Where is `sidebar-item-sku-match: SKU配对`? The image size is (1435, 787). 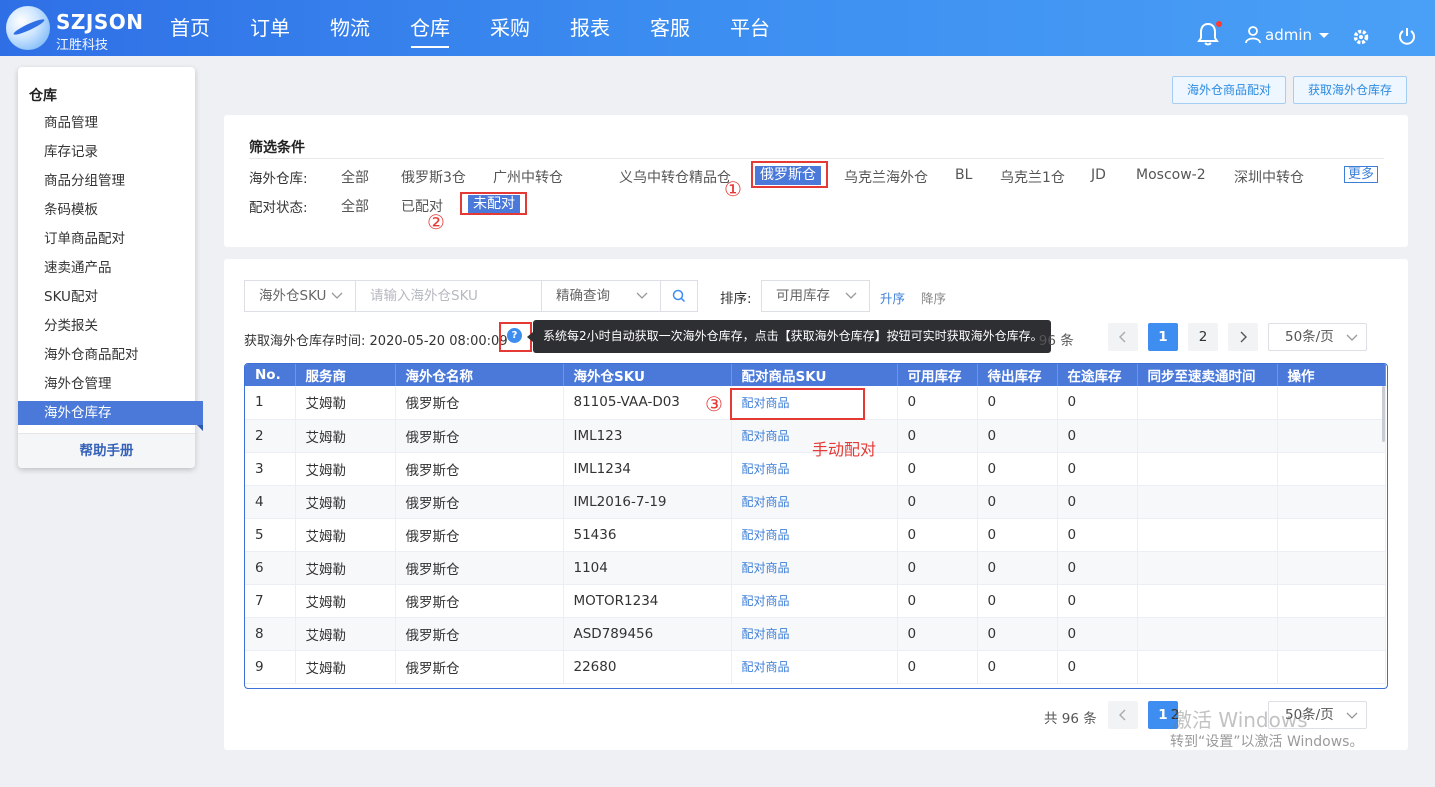 sidebar-item-sku-match: SKU配对 is located at coordinates (110, 297).